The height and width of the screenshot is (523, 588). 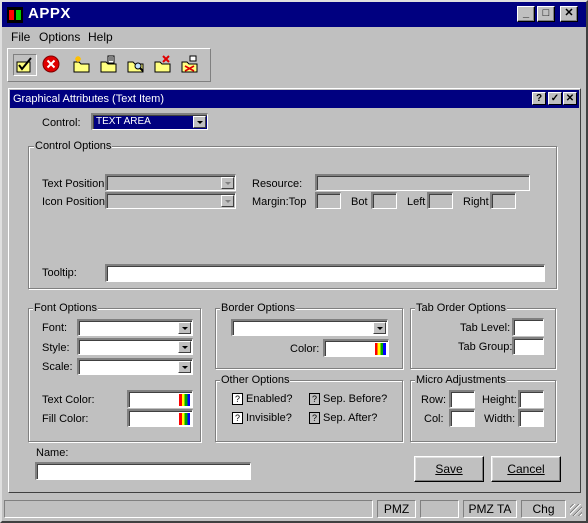 I want to click on folder-delete-icon, so click(x=164, y=65).